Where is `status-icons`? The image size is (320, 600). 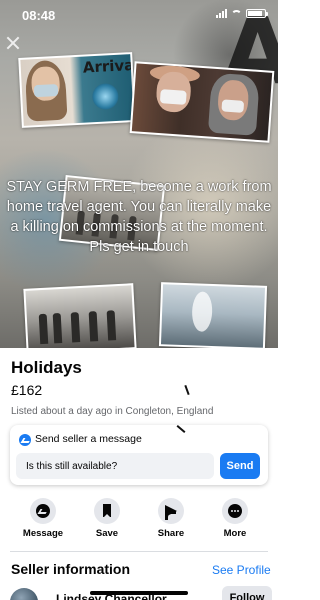
status-icons is located at coordinates (242, 13).